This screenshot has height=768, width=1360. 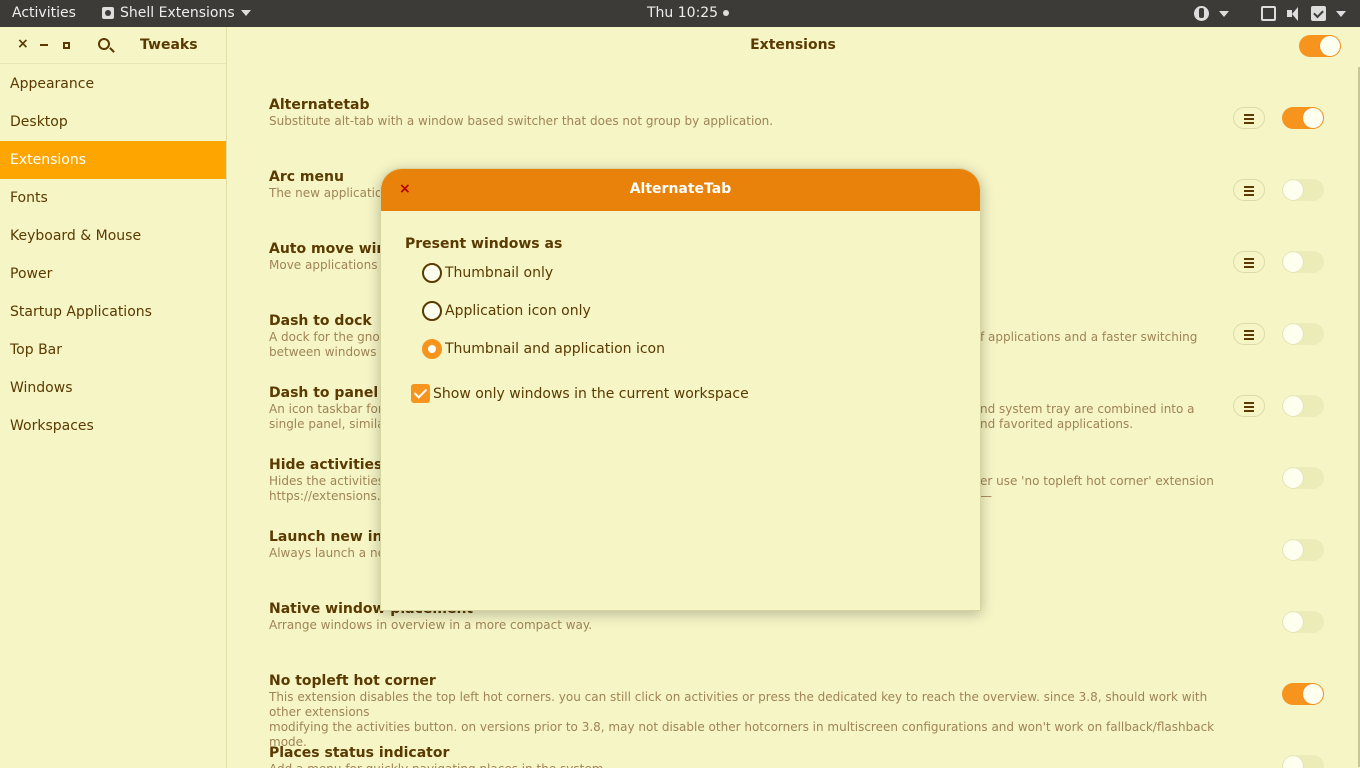 What do you see at coordinates (113, 122) in the screenshot?
I see `sidebar-item-desktop: Desktop` at bounding box center [113, 122].